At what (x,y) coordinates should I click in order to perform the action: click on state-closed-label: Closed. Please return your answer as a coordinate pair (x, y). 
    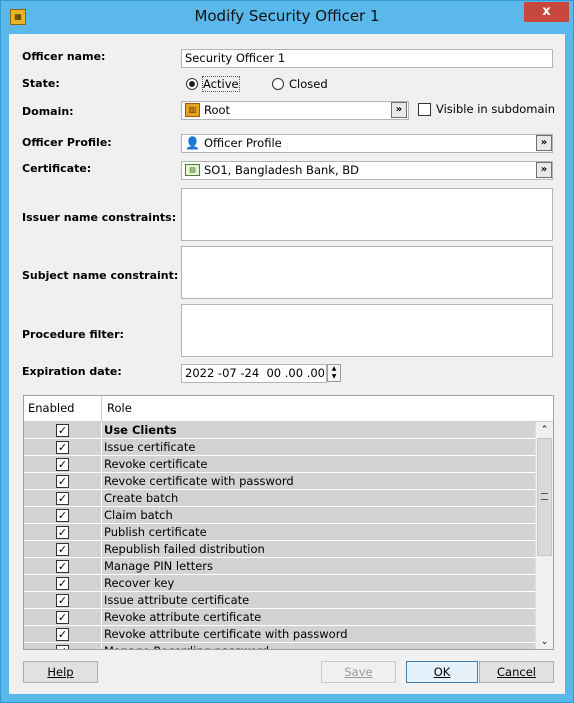
    Looking at the image, I should click on (308, 84).